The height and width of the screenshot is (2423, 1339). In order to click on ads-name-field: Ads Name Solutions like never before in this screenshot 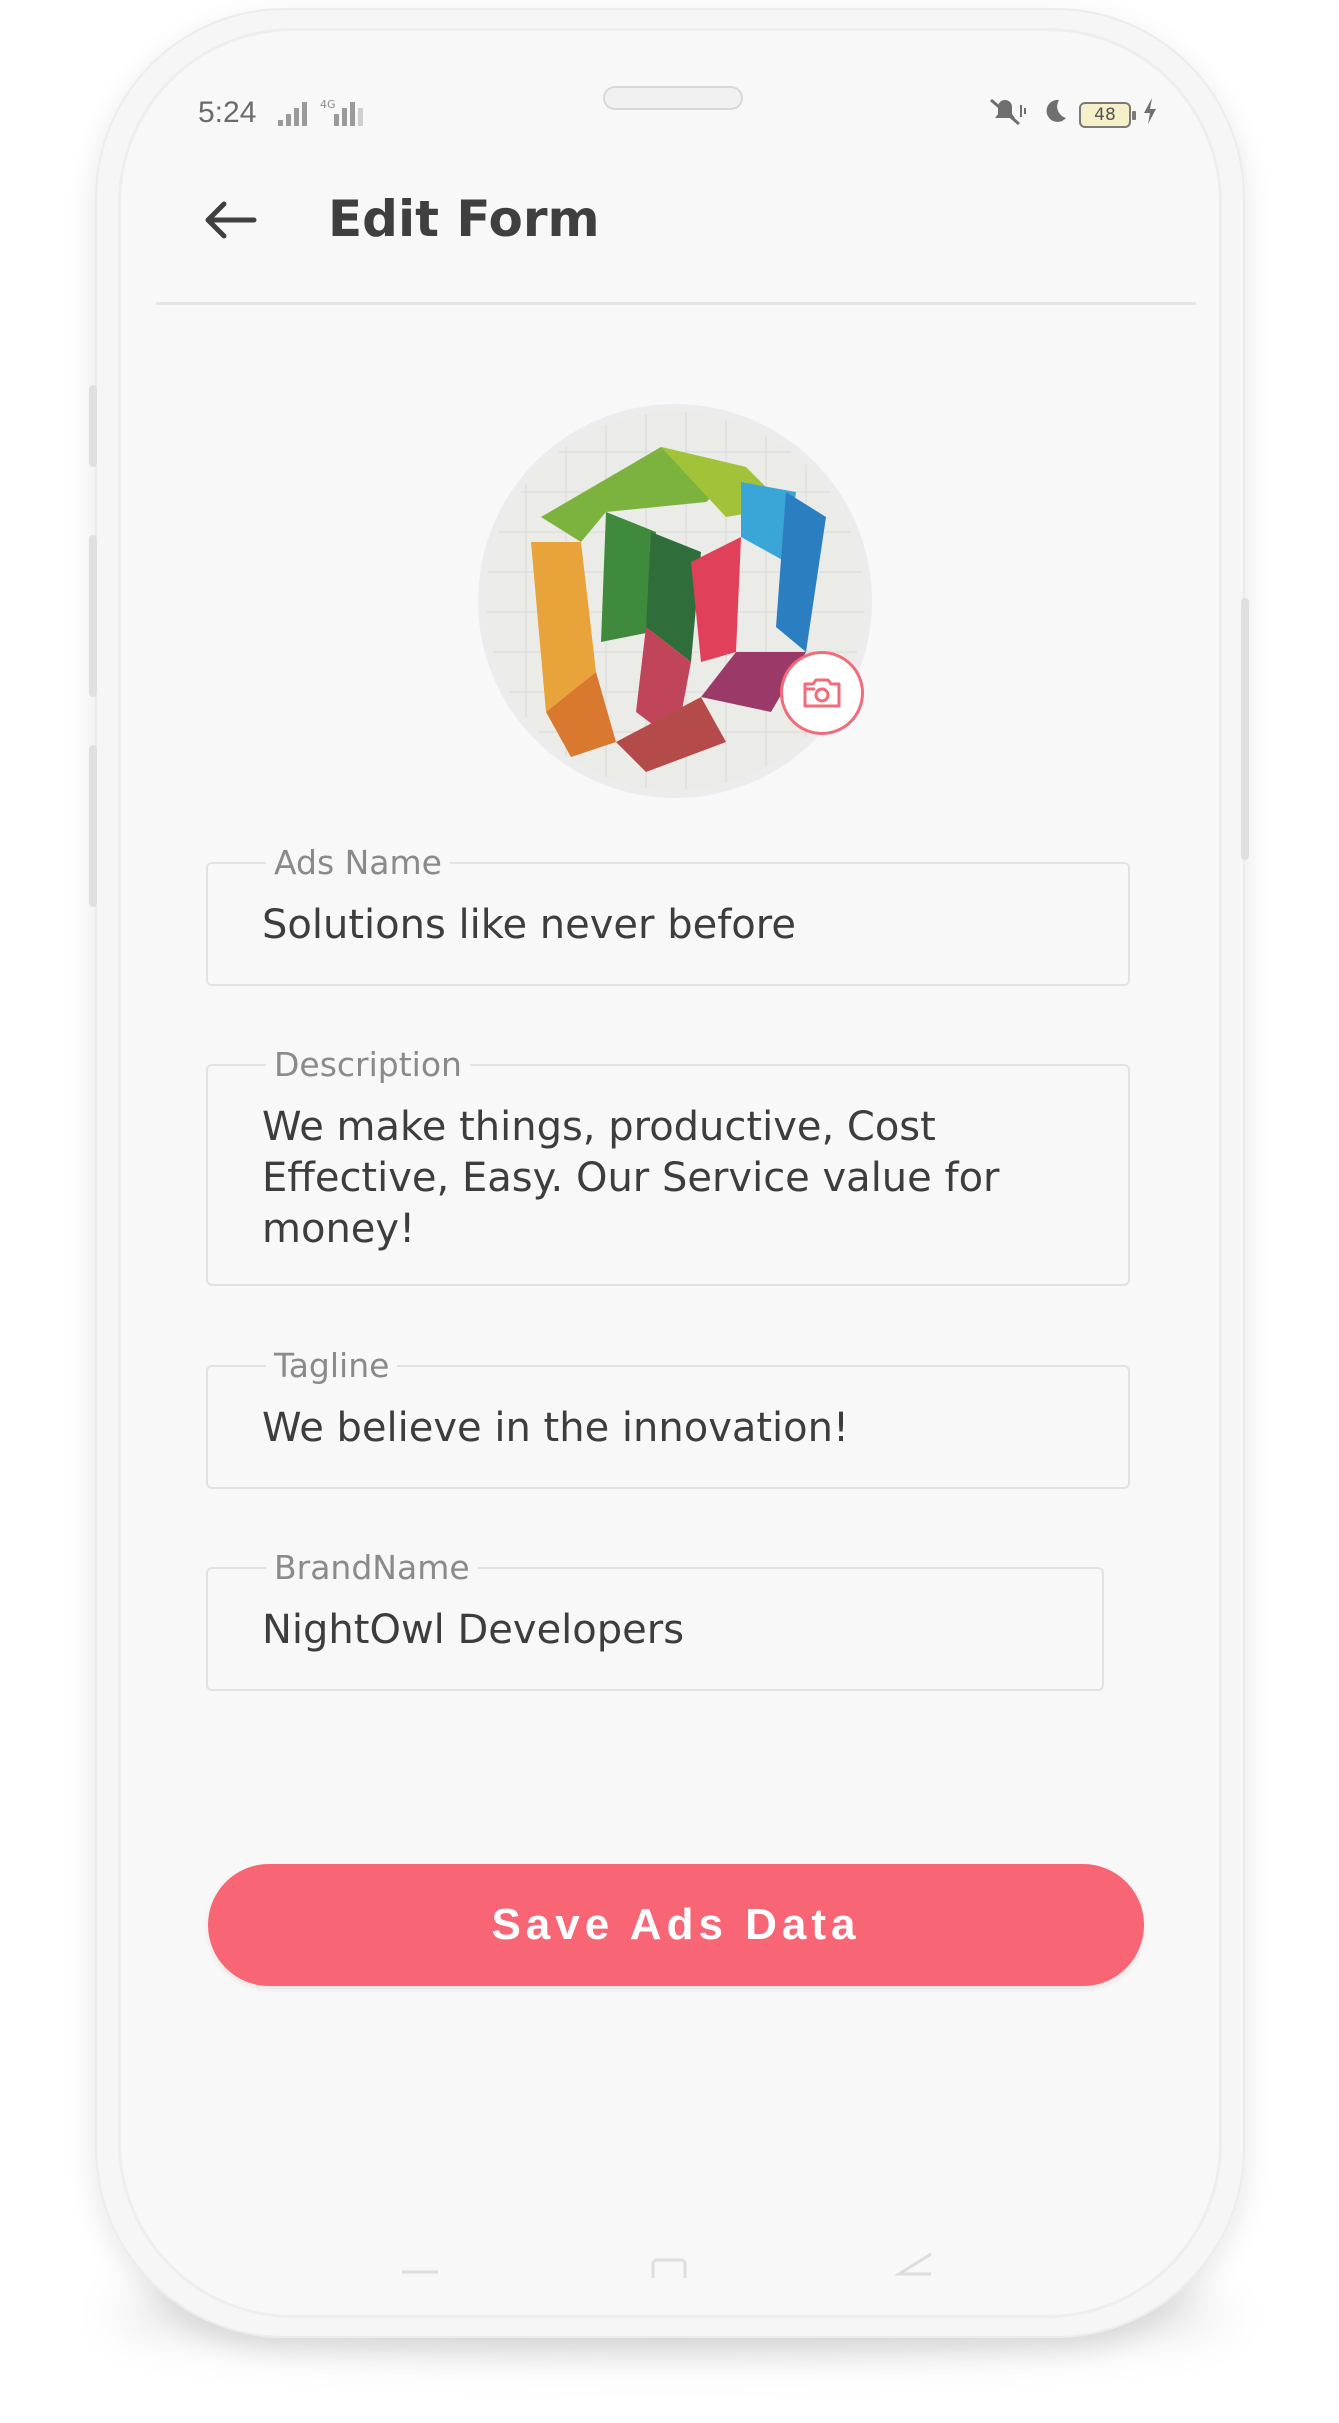, I will do `click(668, 915)`.